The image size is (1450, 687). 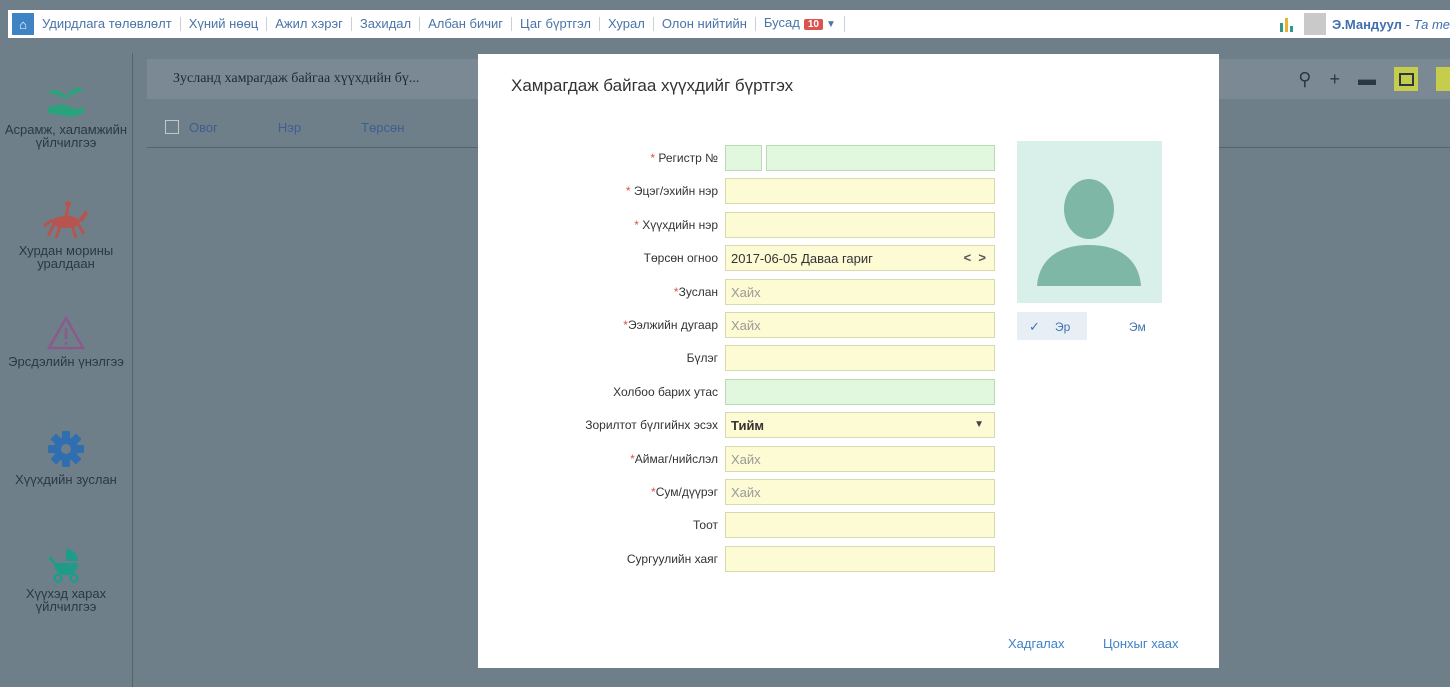 I want to click on sidebar-label-child-camp: Хүүхдийн зуслан, so click(x=66, y=479).